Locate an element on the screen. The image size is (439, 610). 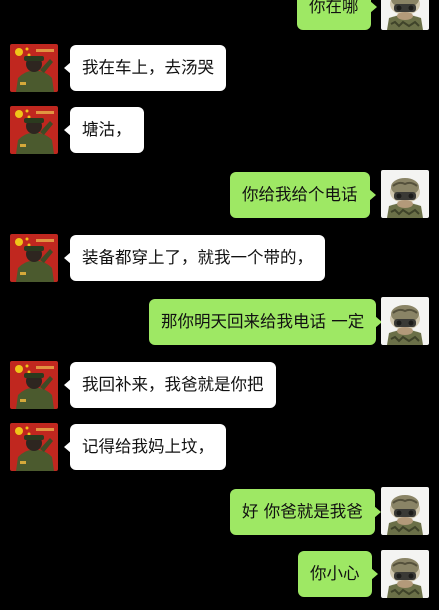
message-bubble-outgoing: 那你明天回来给我电话 一定 is located at coordinates (266, 322).